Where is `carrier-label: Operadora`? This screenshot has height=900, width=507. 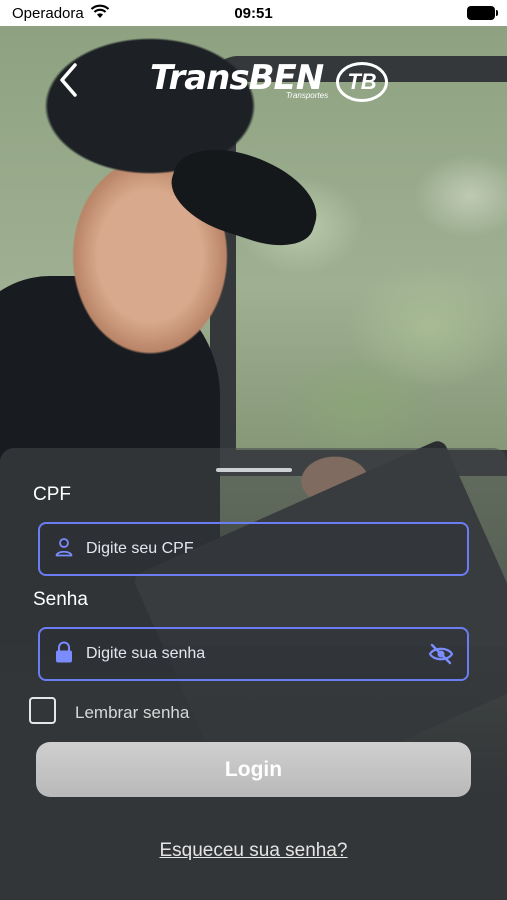 carrier-label: Operadora is located at coordinates (48, 13).